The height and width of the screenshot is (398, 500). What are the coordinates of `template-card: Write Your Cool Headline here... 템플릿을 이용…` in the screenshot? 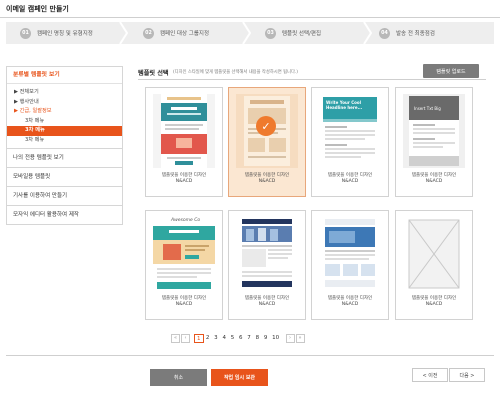 It's located at (350, 142).